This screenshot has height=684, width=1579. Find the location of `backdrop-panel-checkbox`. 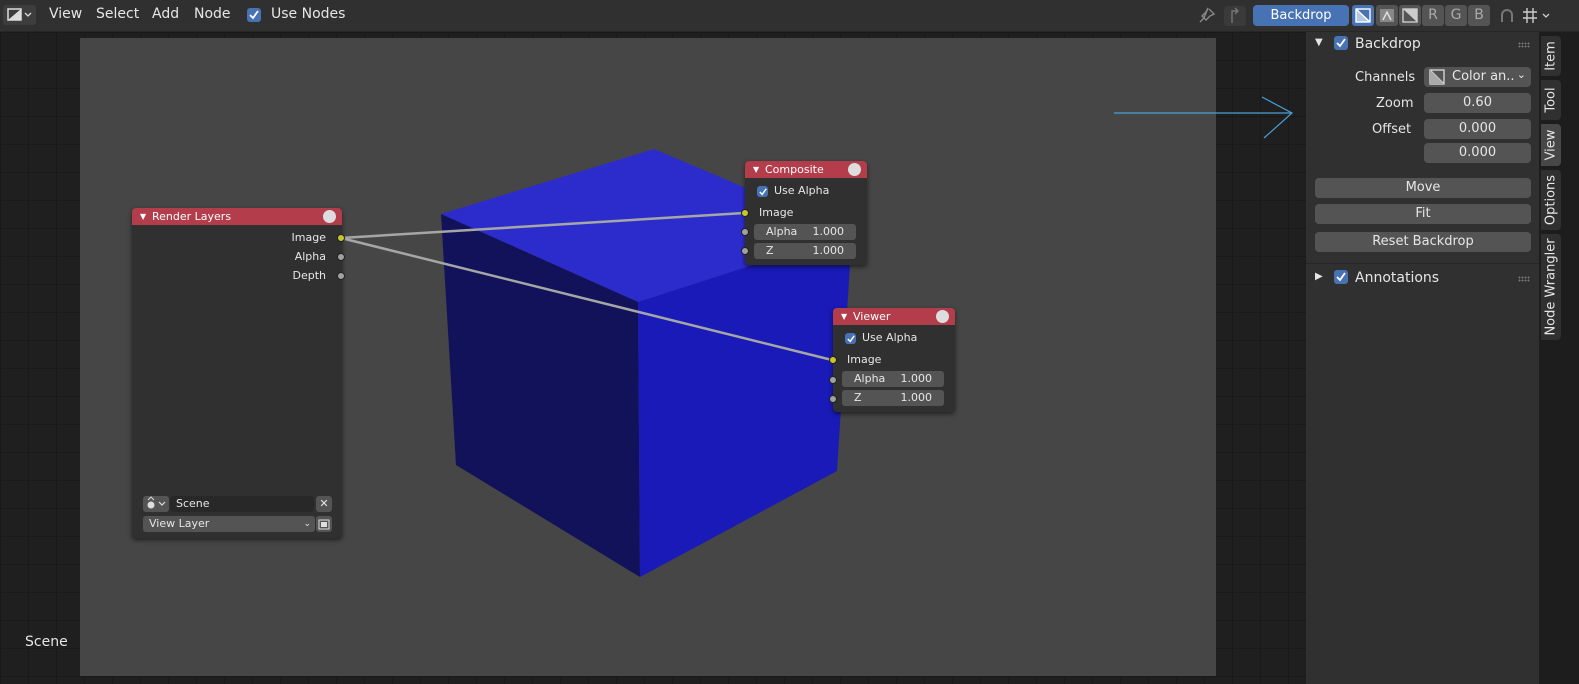

backdrop-panel-checkbox is located at coordinates (1341, 43).